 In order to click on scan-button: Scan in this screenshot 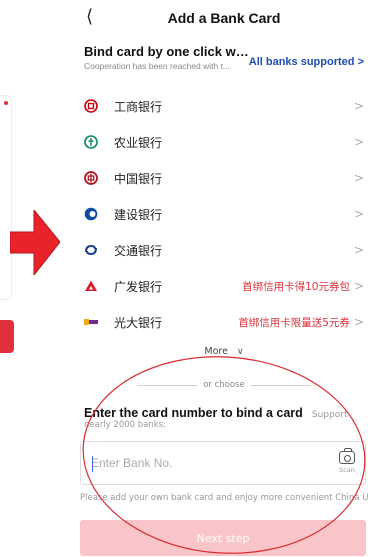, I will do `click(347, 461)`.